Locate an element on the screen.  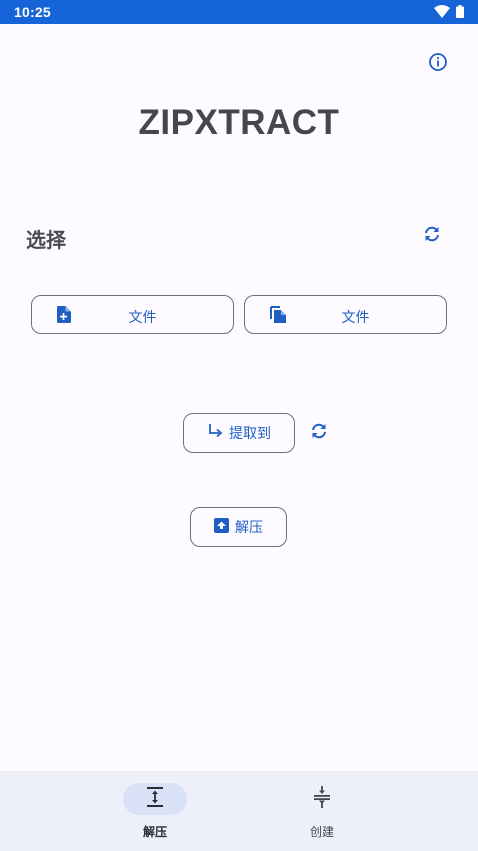
status-bar: 10:25 is located at coordinates (239, 12).